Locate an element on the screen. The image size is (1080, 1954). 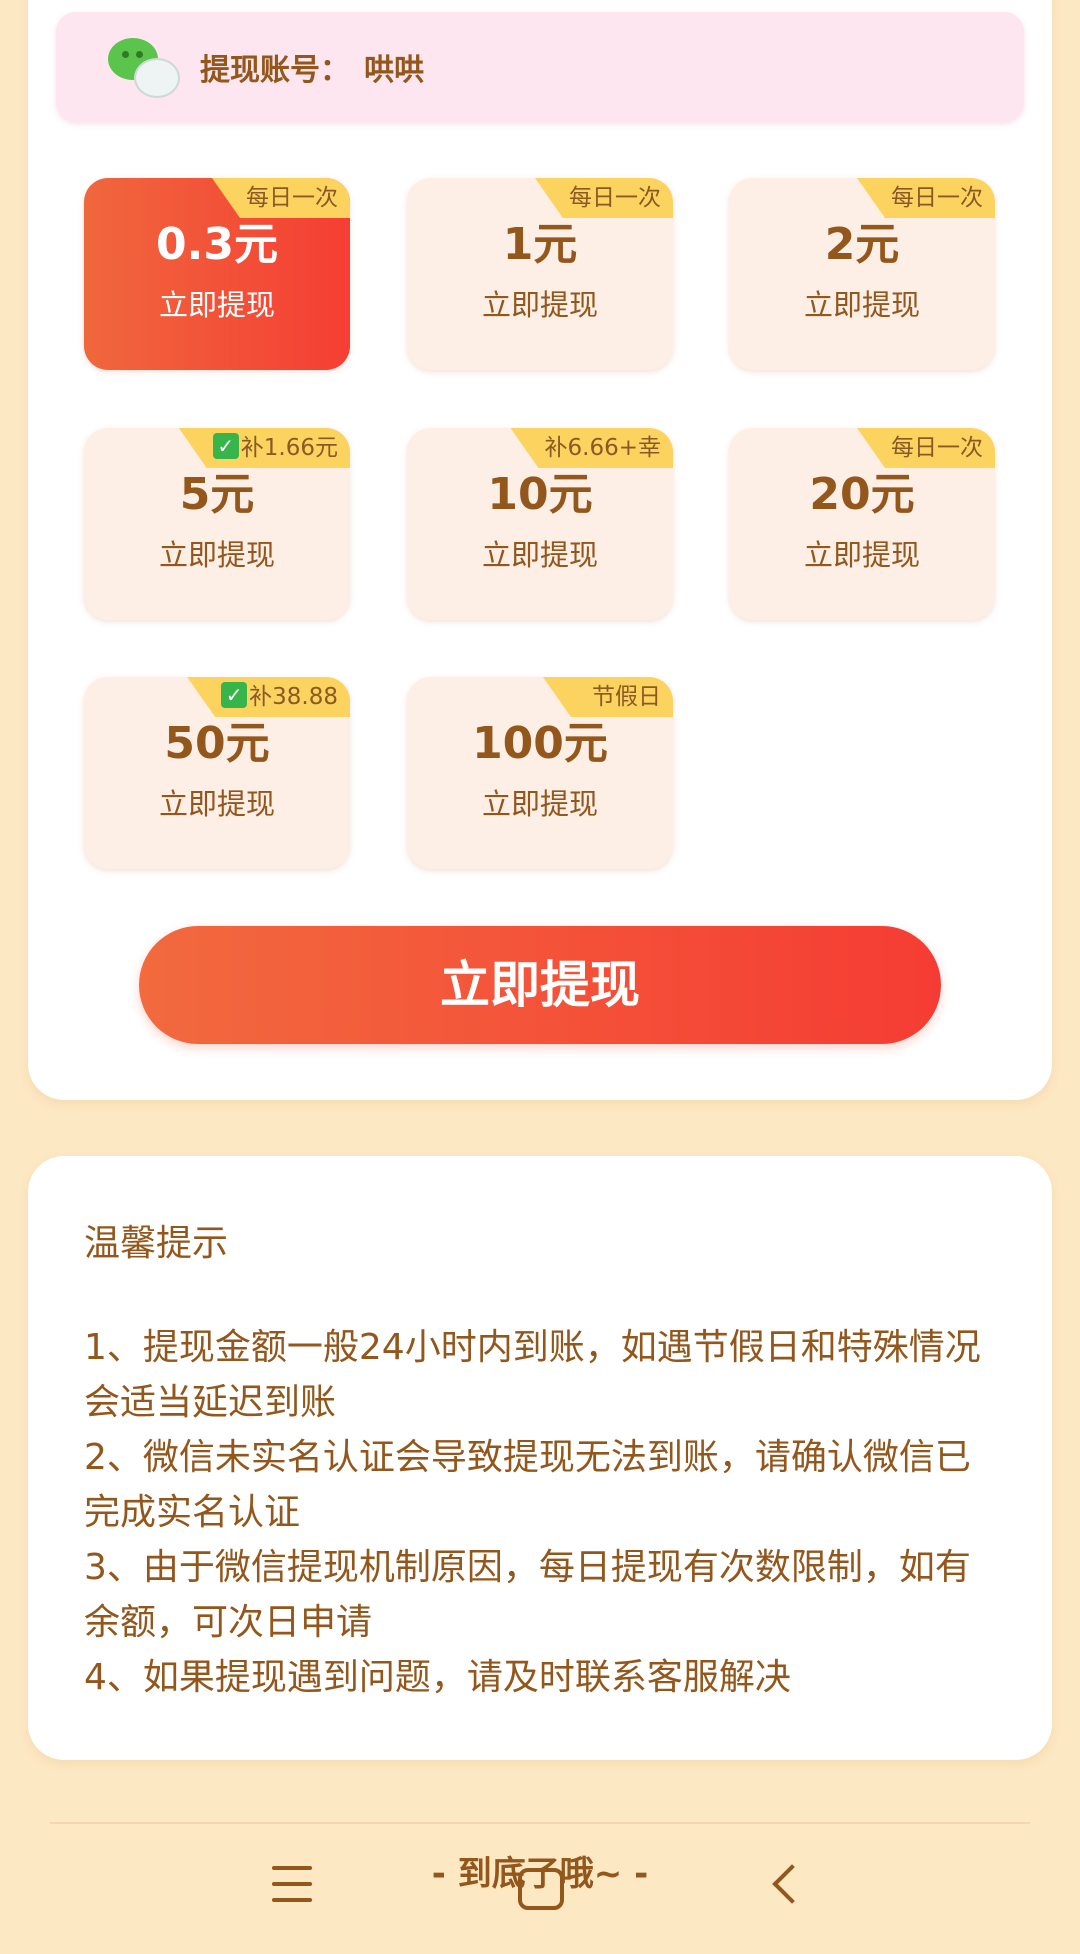
tip-item: 4、如果提现遇到问题，请及时联系客服解决 is located at coordinates (437, 1677).